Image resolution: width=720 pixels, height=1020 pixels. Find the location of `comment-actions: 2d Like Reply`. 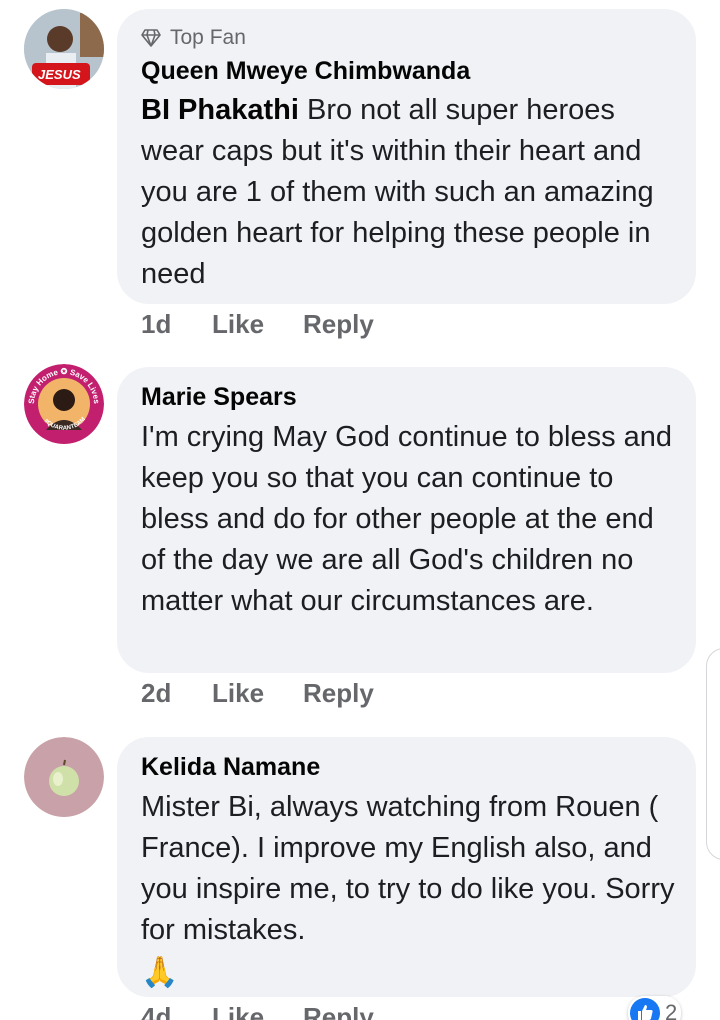

comment-actions: 2d Like Reply is located at coordinates (257, 693).